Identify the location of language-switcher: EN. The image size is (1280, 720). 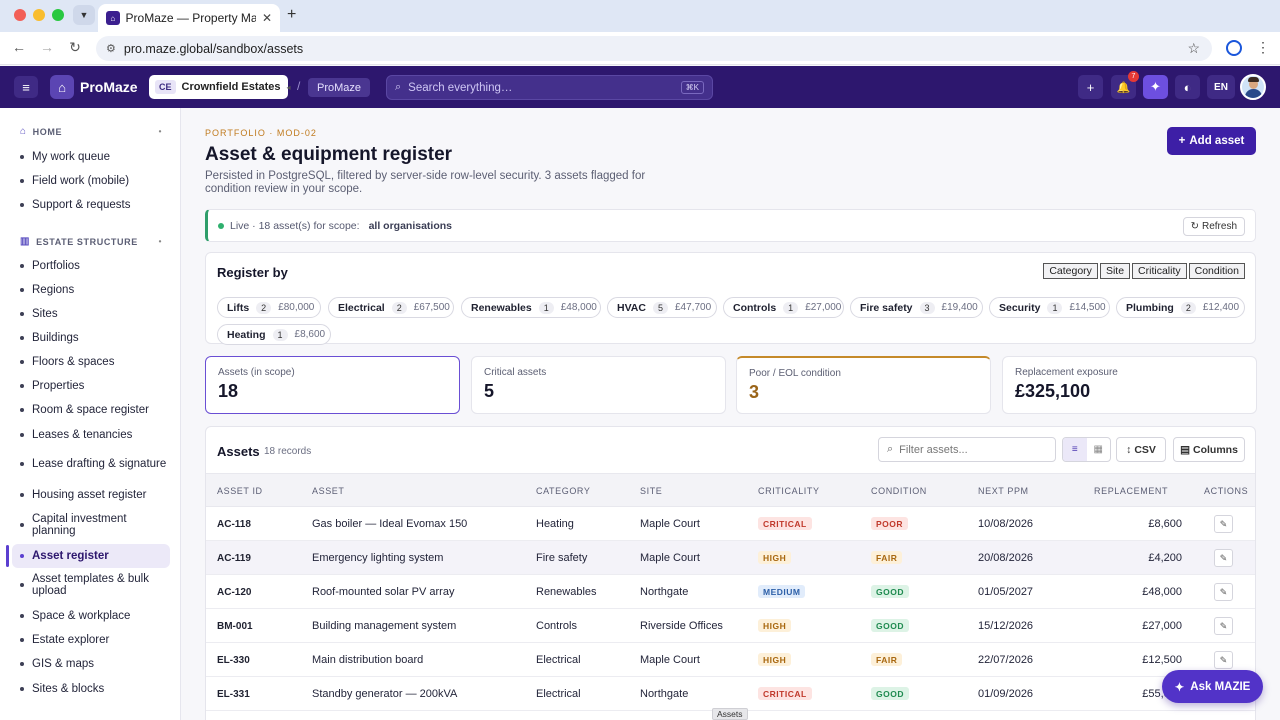
(1221, 87).